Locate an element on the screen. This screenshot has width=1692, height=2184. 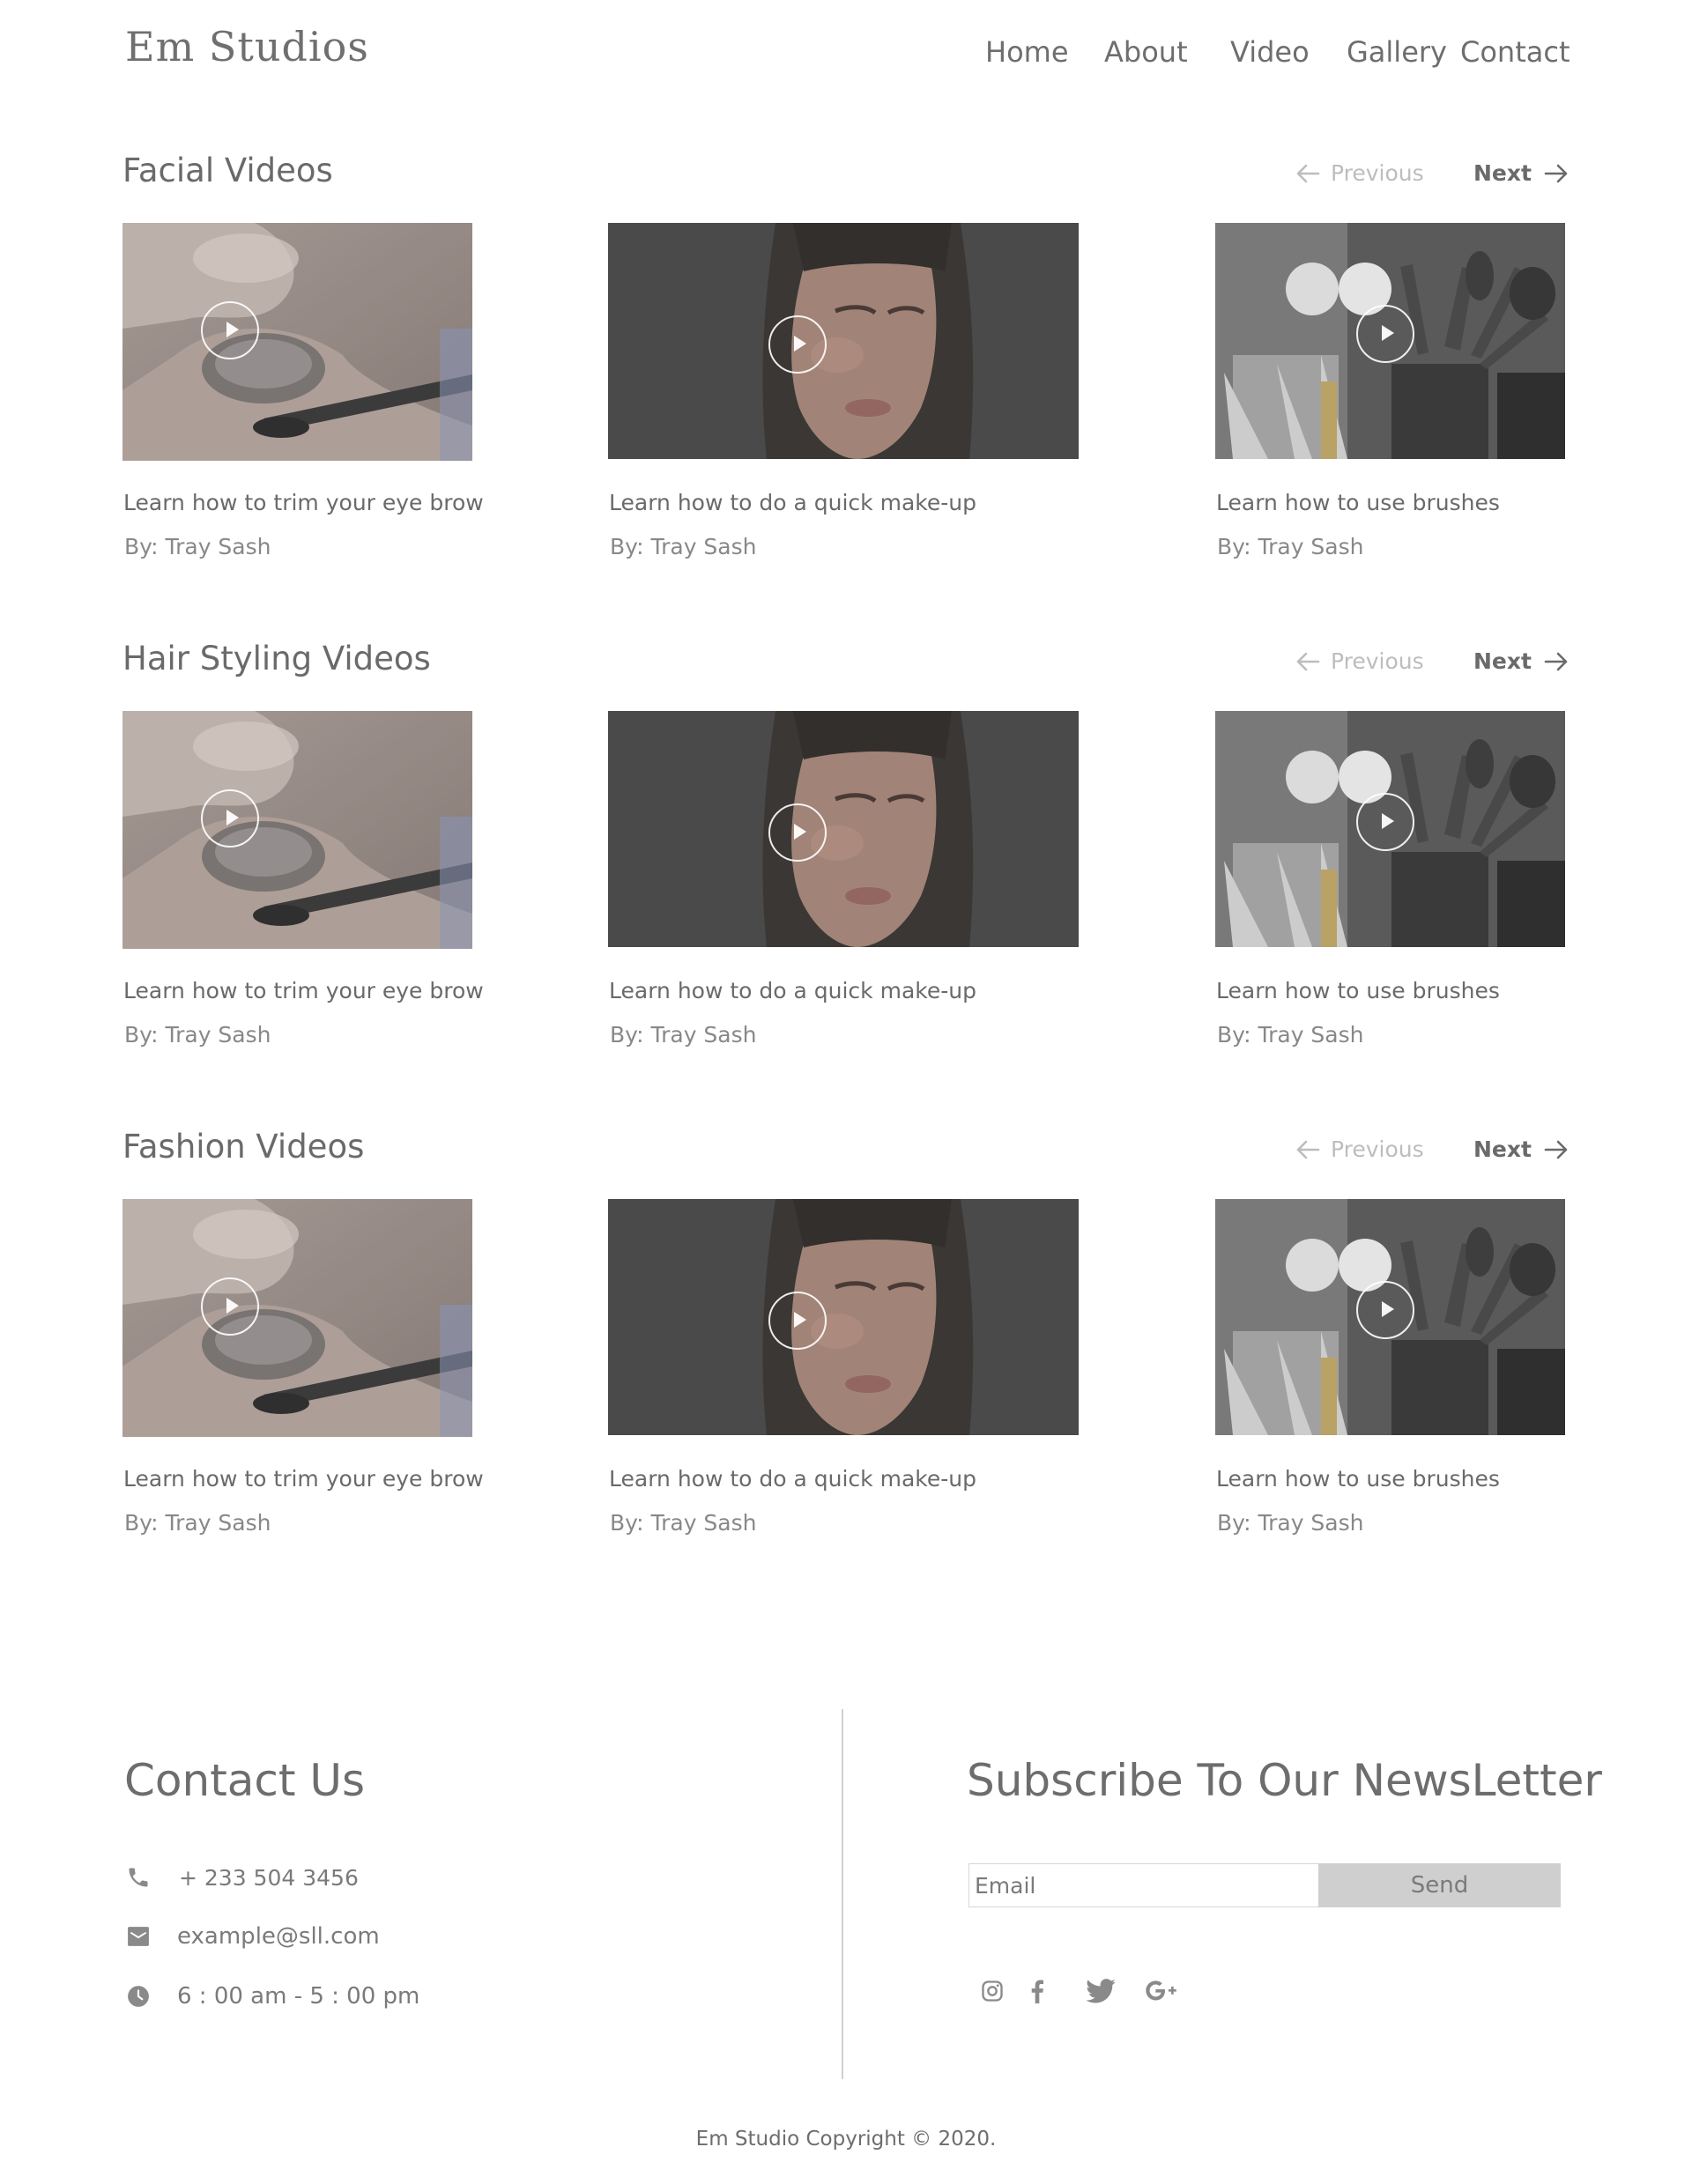
contact-phone: + 233 504 3456 is located at coordinates (242, 1877).